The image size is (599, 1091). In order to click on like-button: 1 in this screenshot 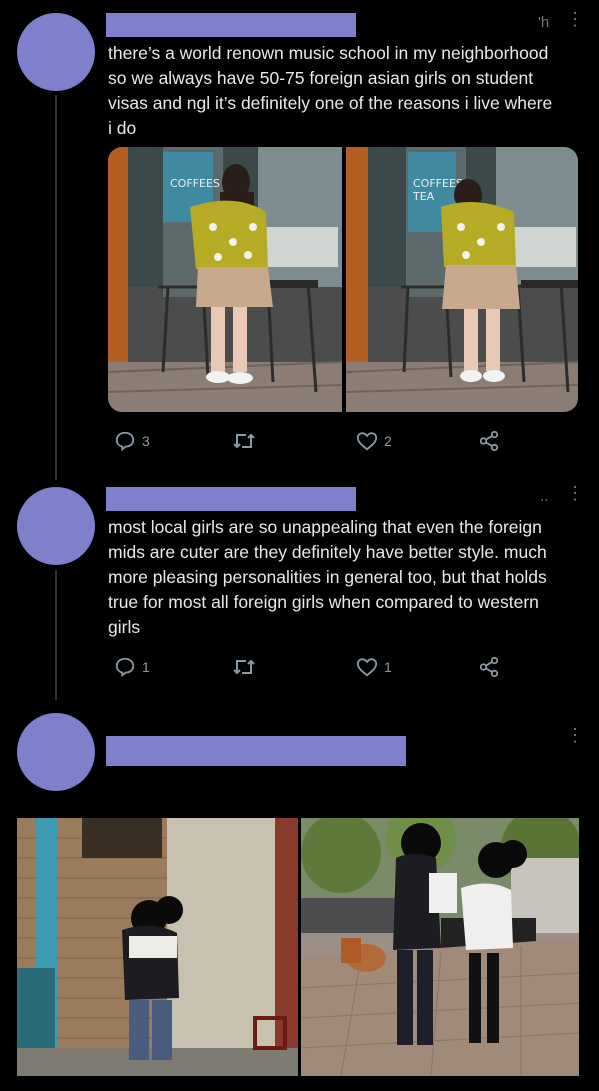, I will do `click(374, 667)`.